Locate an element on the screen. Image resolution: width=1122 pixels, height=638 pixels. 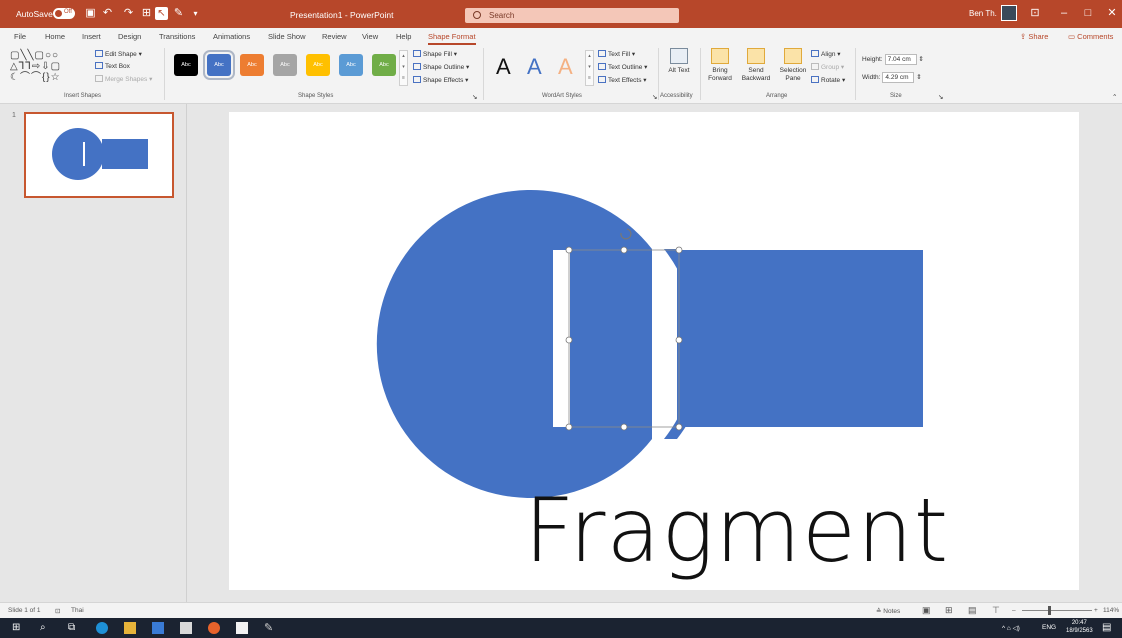
group-button: Group ▾ is located at coordinates (827, 67).